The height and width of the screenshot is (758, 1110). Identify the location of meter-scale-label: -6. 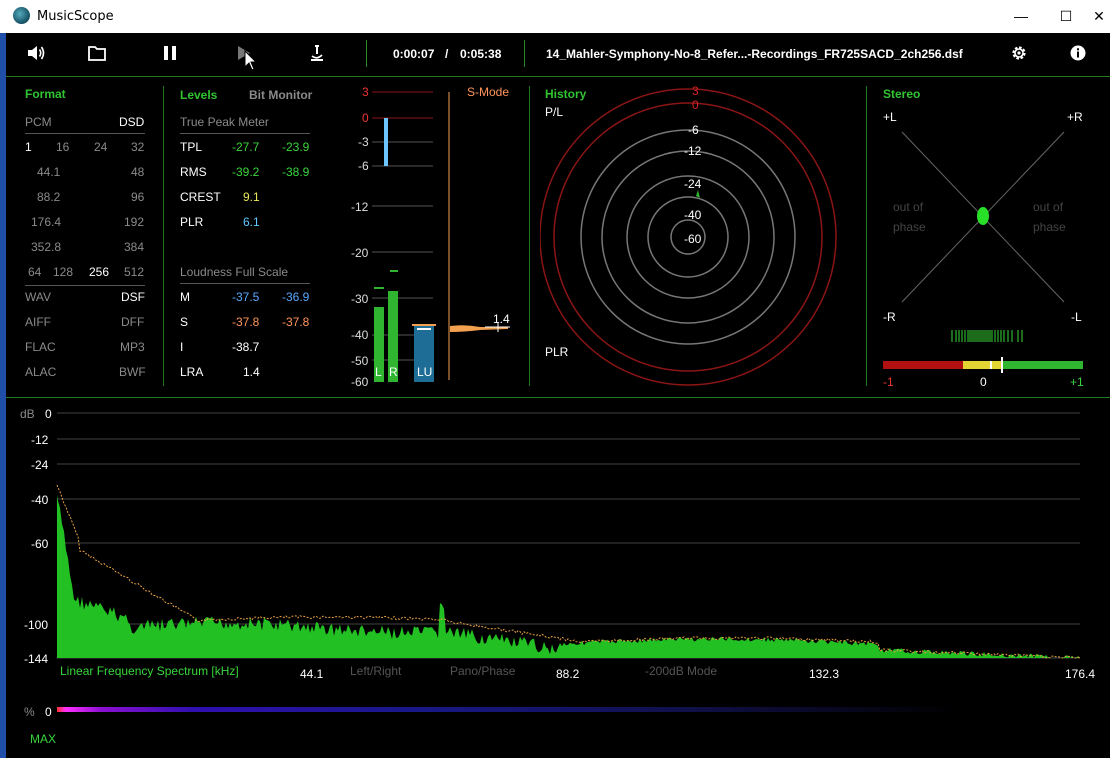
(363, 166).